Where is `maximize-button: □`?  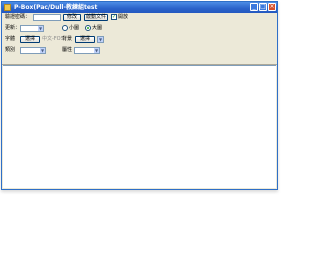 maximize-button: □ is located at coordinates (263, 7).